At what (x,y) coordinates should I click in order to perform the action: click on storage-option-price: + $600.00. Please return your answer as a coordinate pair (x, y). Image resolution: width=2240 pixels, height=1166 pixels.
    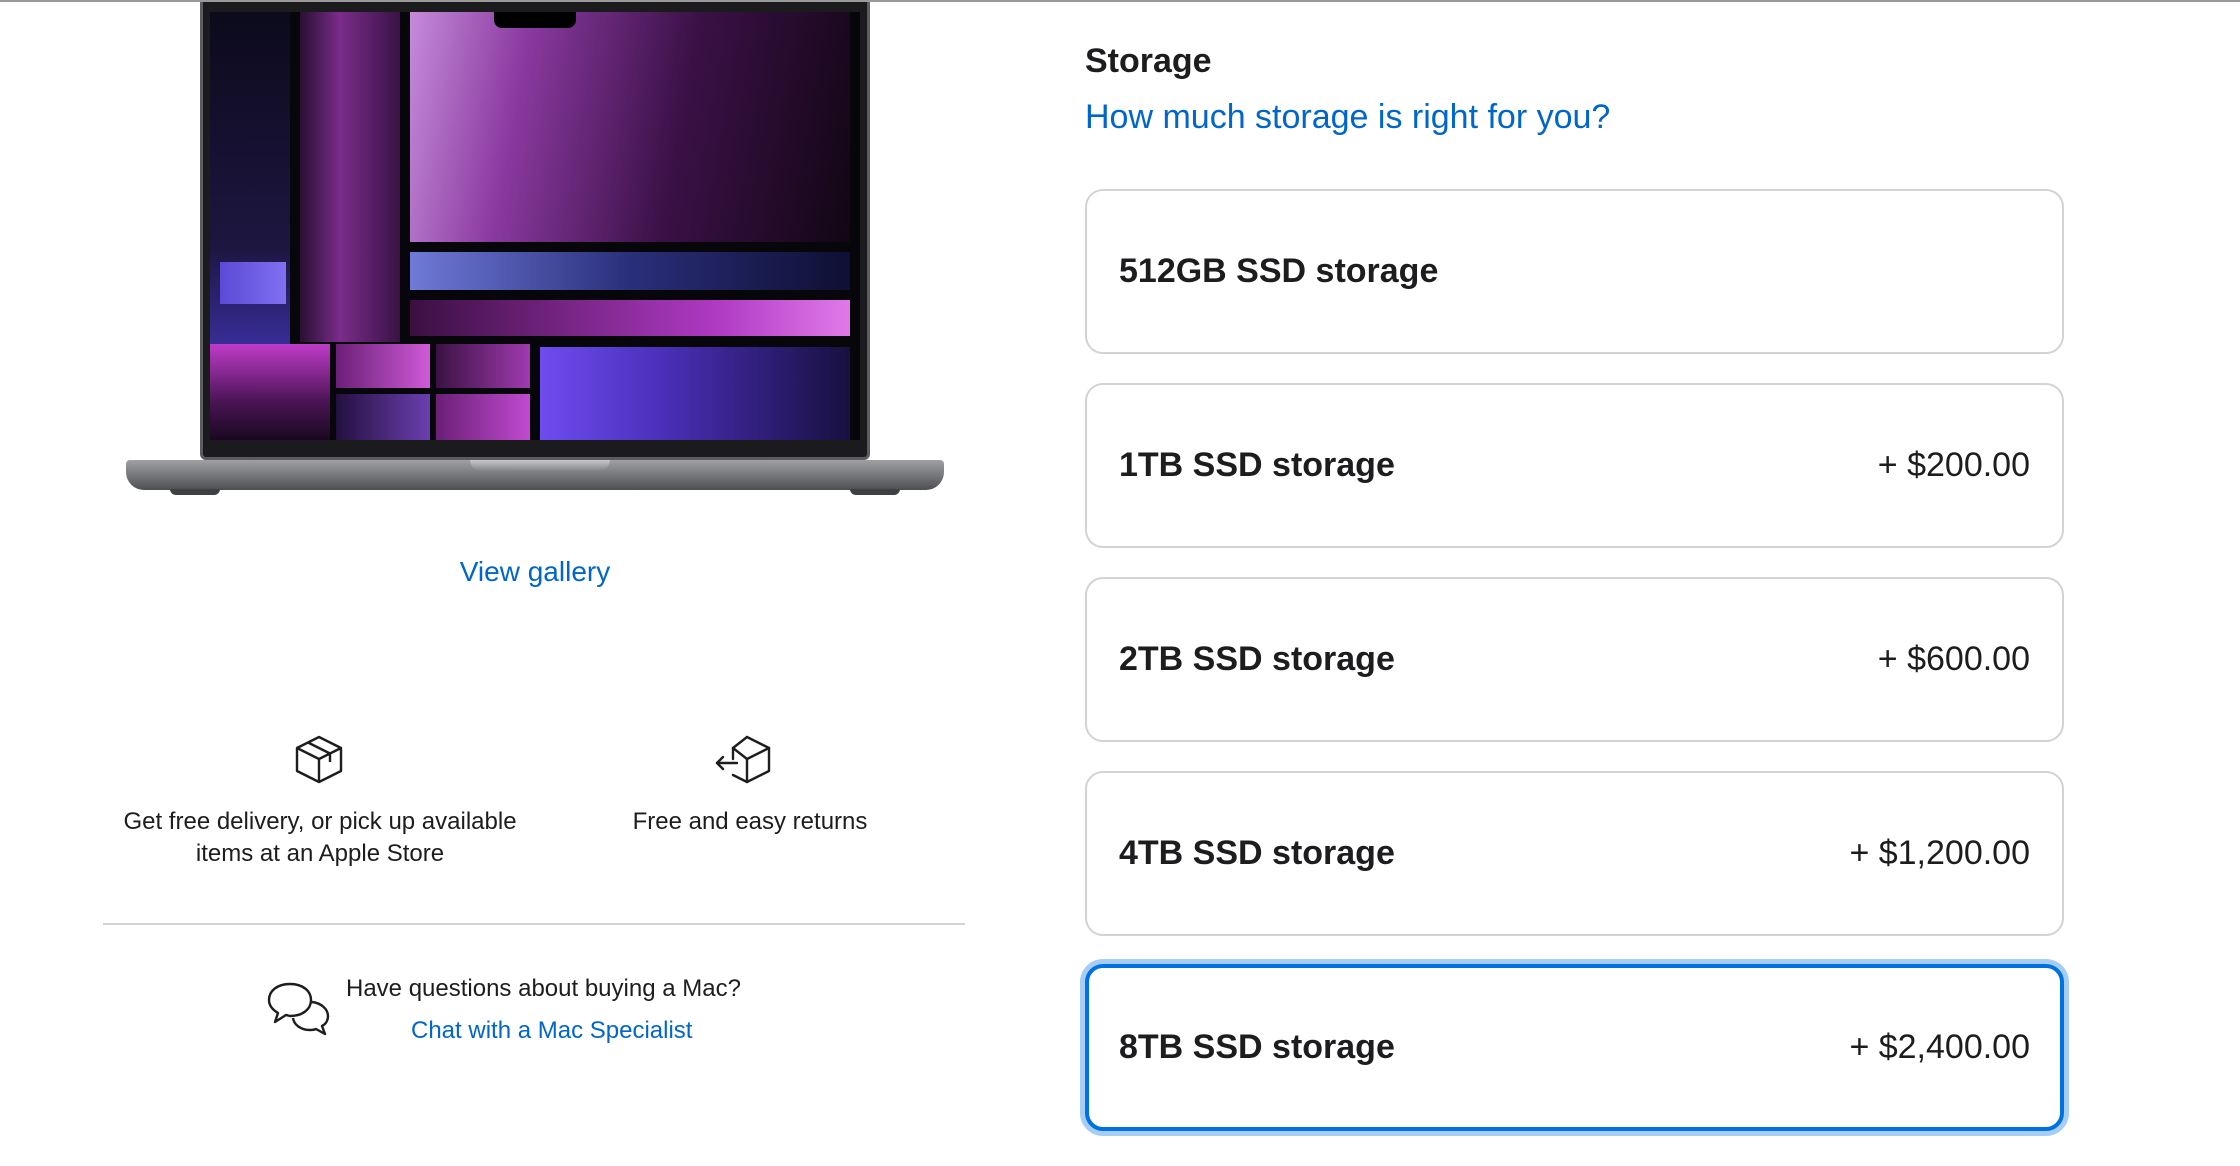
    Looking at the image, I should click on (1953, 659).